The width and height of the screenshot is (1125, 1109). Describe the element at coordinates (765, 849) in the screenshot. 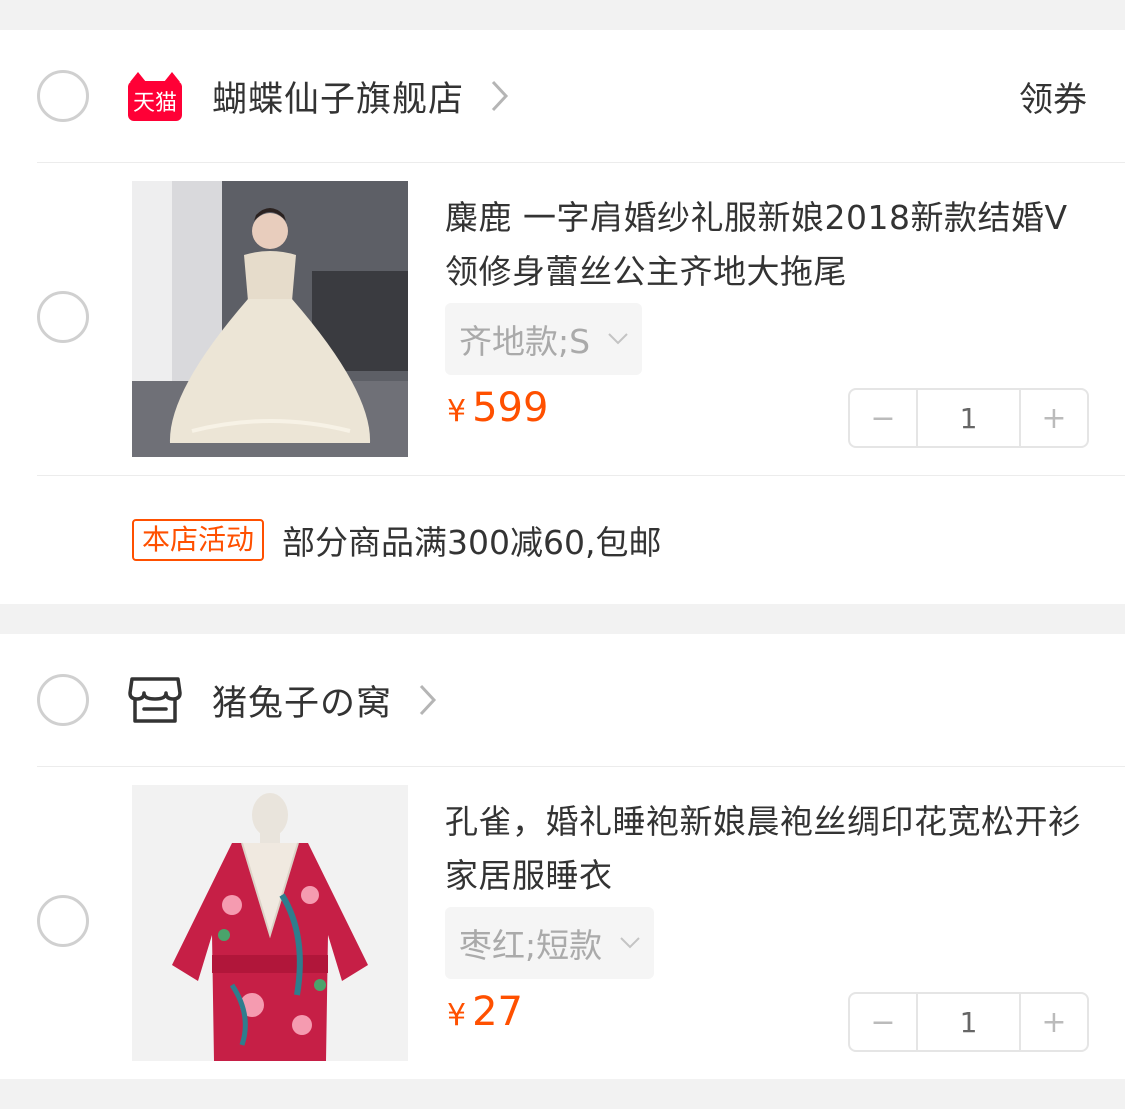

I see `product-title: 孔雀，婚礼睡袍新娘晨袍丝绸印花宽松开衫家居服睡衣` at that location.